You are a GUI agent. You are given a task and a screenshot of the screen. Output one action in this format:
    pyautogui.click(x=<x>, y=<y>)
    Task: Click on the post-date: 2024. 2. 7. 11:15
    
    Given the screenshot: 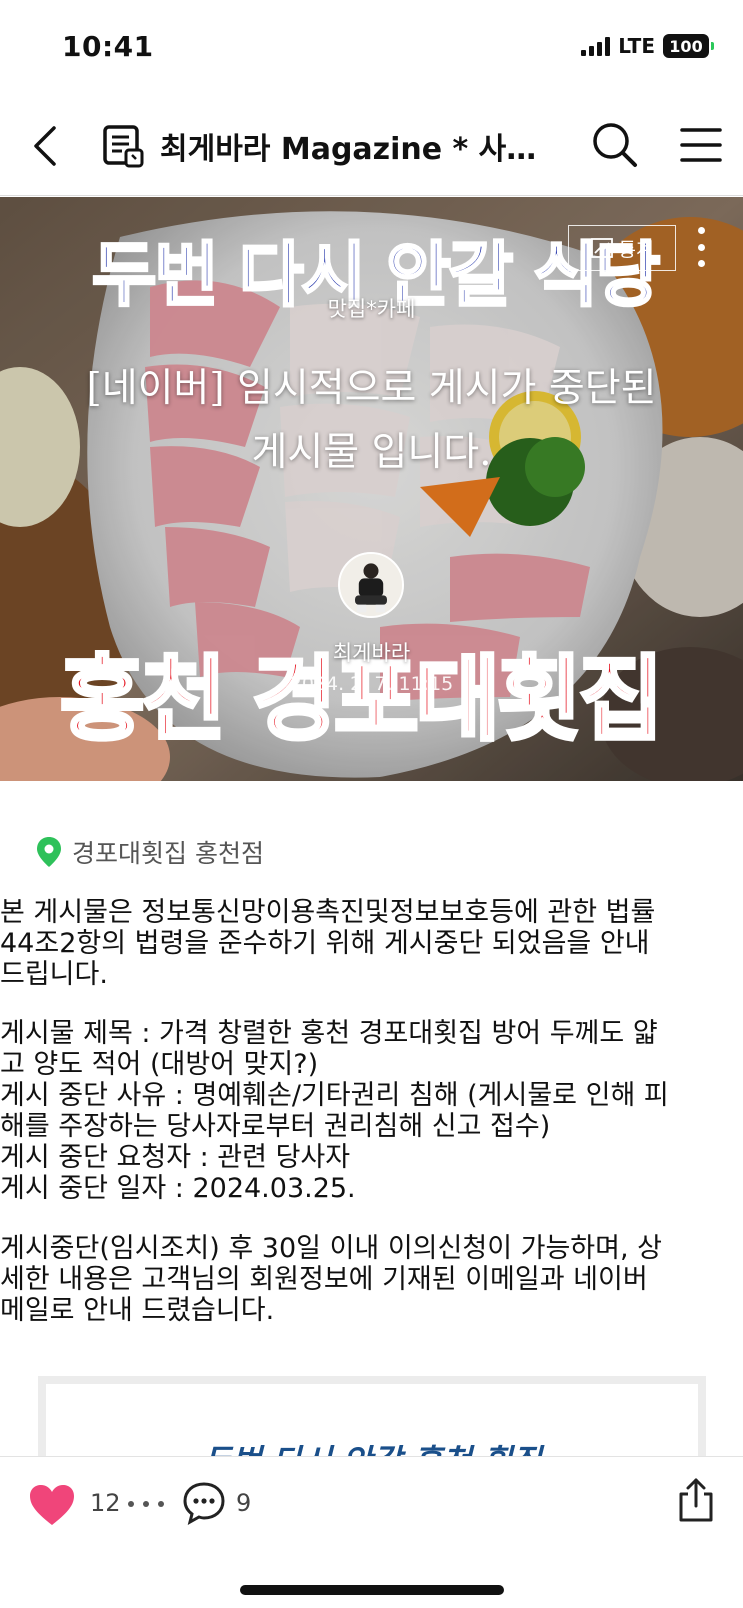 What is the action you would take?
    pyautogui.click(x=371, y=684)
    